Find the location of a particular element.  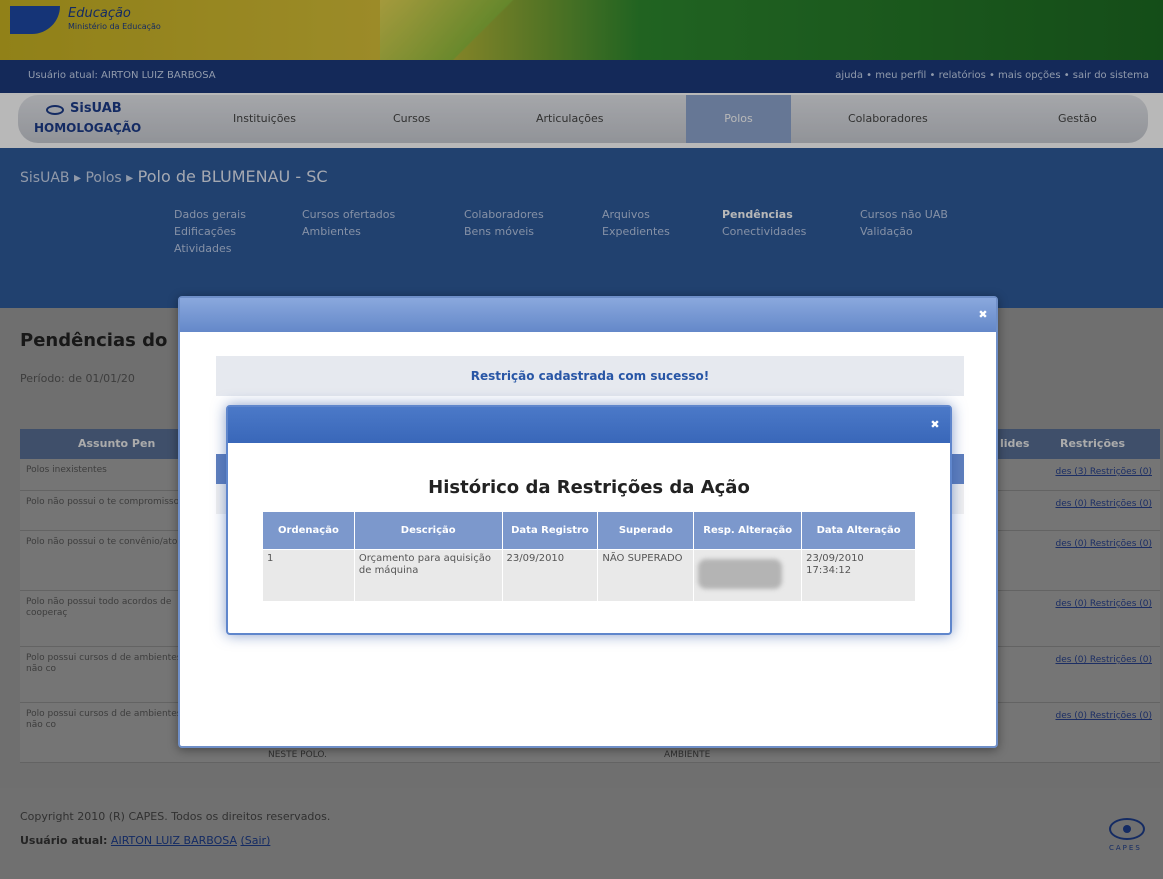

dialog-title: Histórico da Restrições da Ação is located at coordinates (589, 487).